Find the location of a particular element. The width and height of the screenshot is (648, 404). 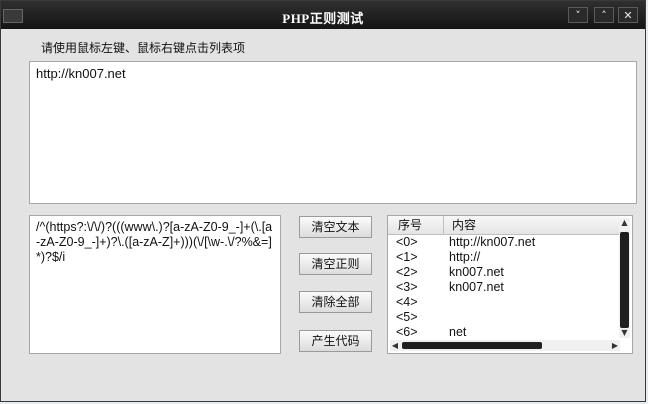

maximize-icon: ˄ is located at coordinates (604, 15).